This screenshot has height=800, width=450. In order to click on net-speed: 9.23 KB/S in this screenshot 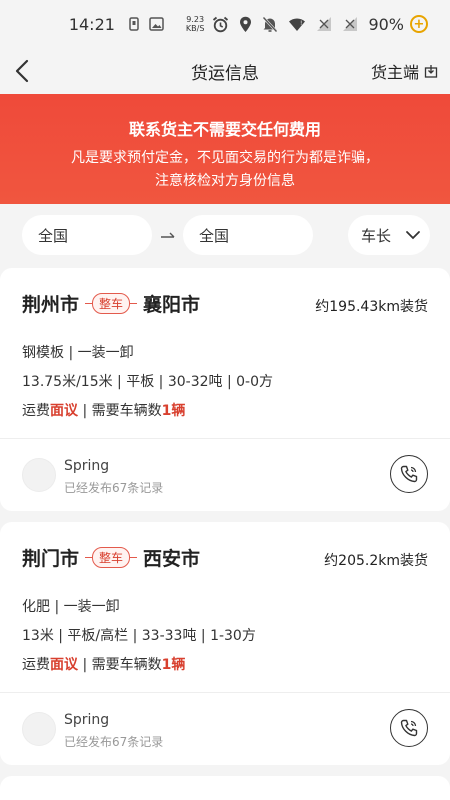, I will do `click(195, 24)`.